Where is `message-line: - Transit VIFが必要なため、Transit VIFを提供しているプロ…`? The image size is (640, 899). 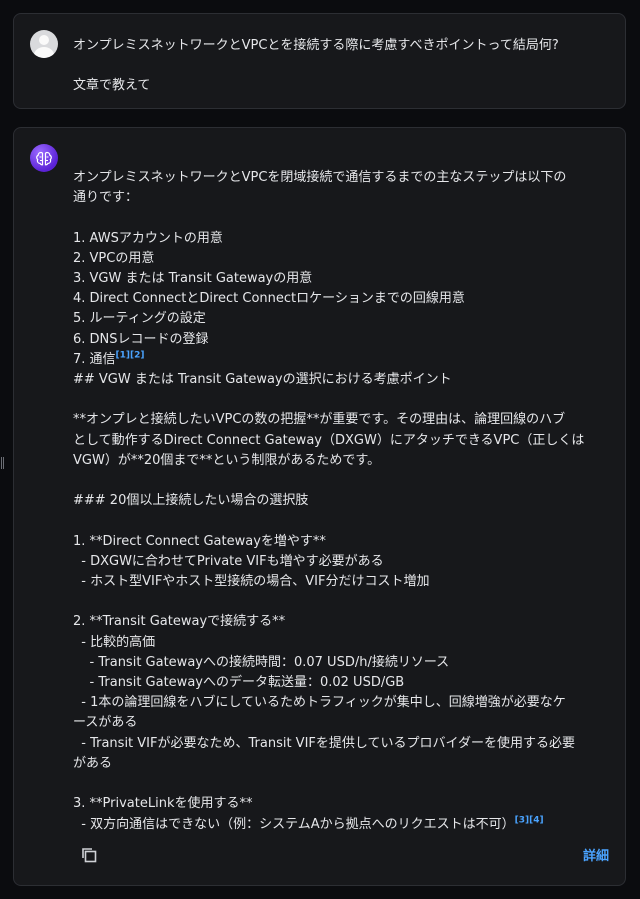
message-line: - Transit VIFが必要なため、Transit VIFを提供しているプロ… is located at coordinates (324, 743).